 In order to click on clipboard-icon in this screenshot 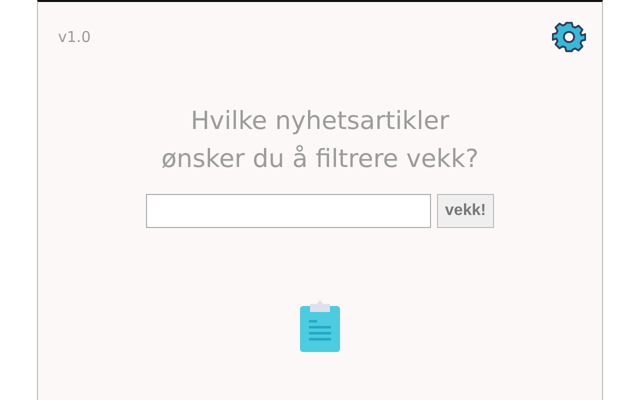, I will do `click(320, 325)`.